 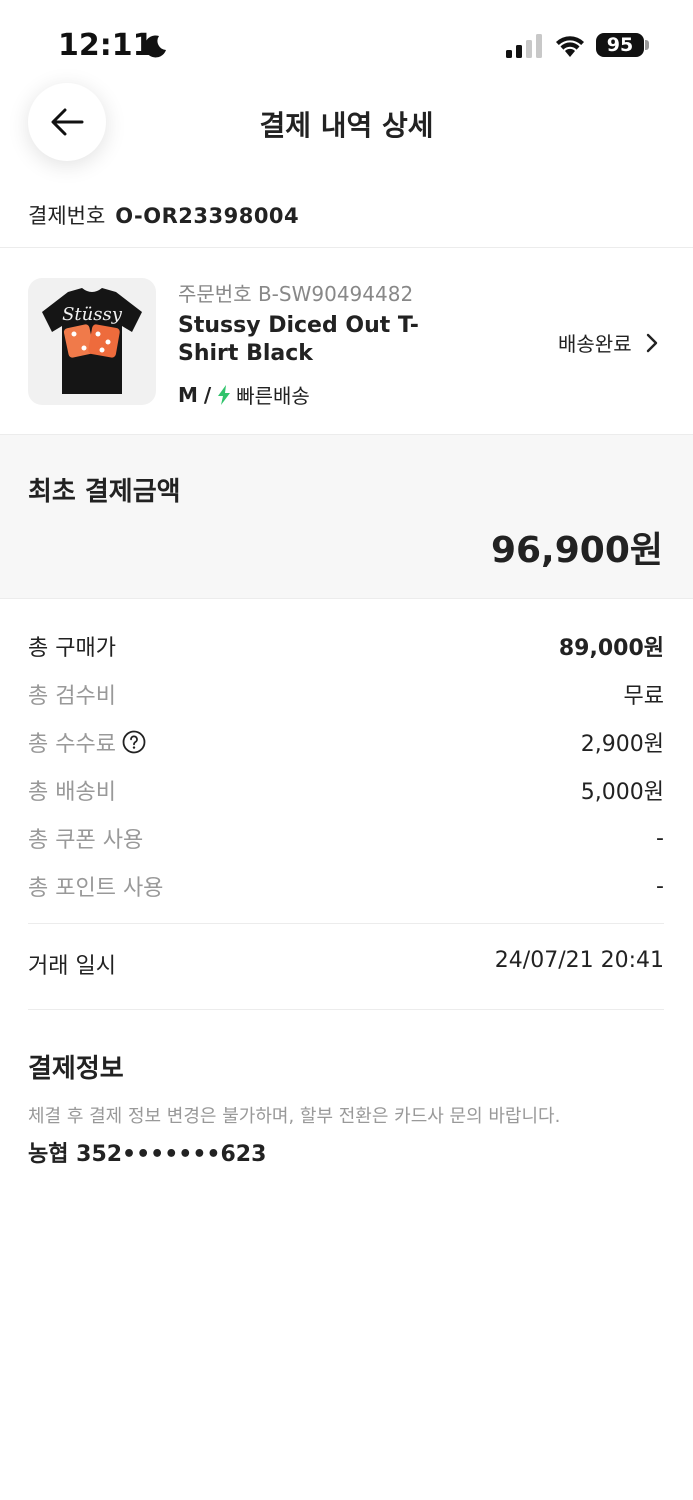 What do you see at coordinates (72, 744) in the screenshot?
I see `breakdown-label: 총 수수료` at bounding box center [72, 744].